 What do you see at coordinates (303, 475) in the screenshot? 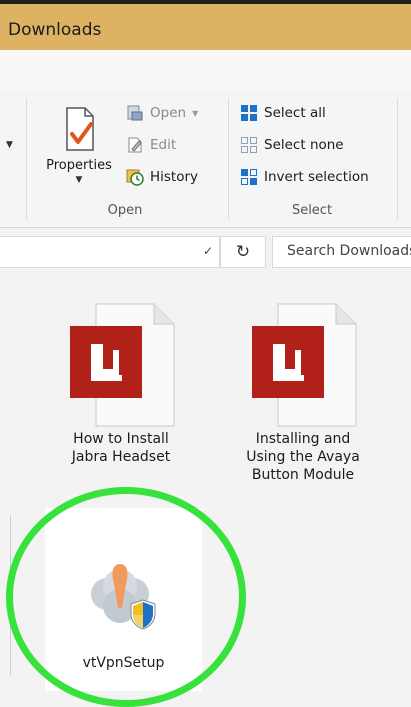
I see `file-name: Button Module` at bounding box center [303, 475].